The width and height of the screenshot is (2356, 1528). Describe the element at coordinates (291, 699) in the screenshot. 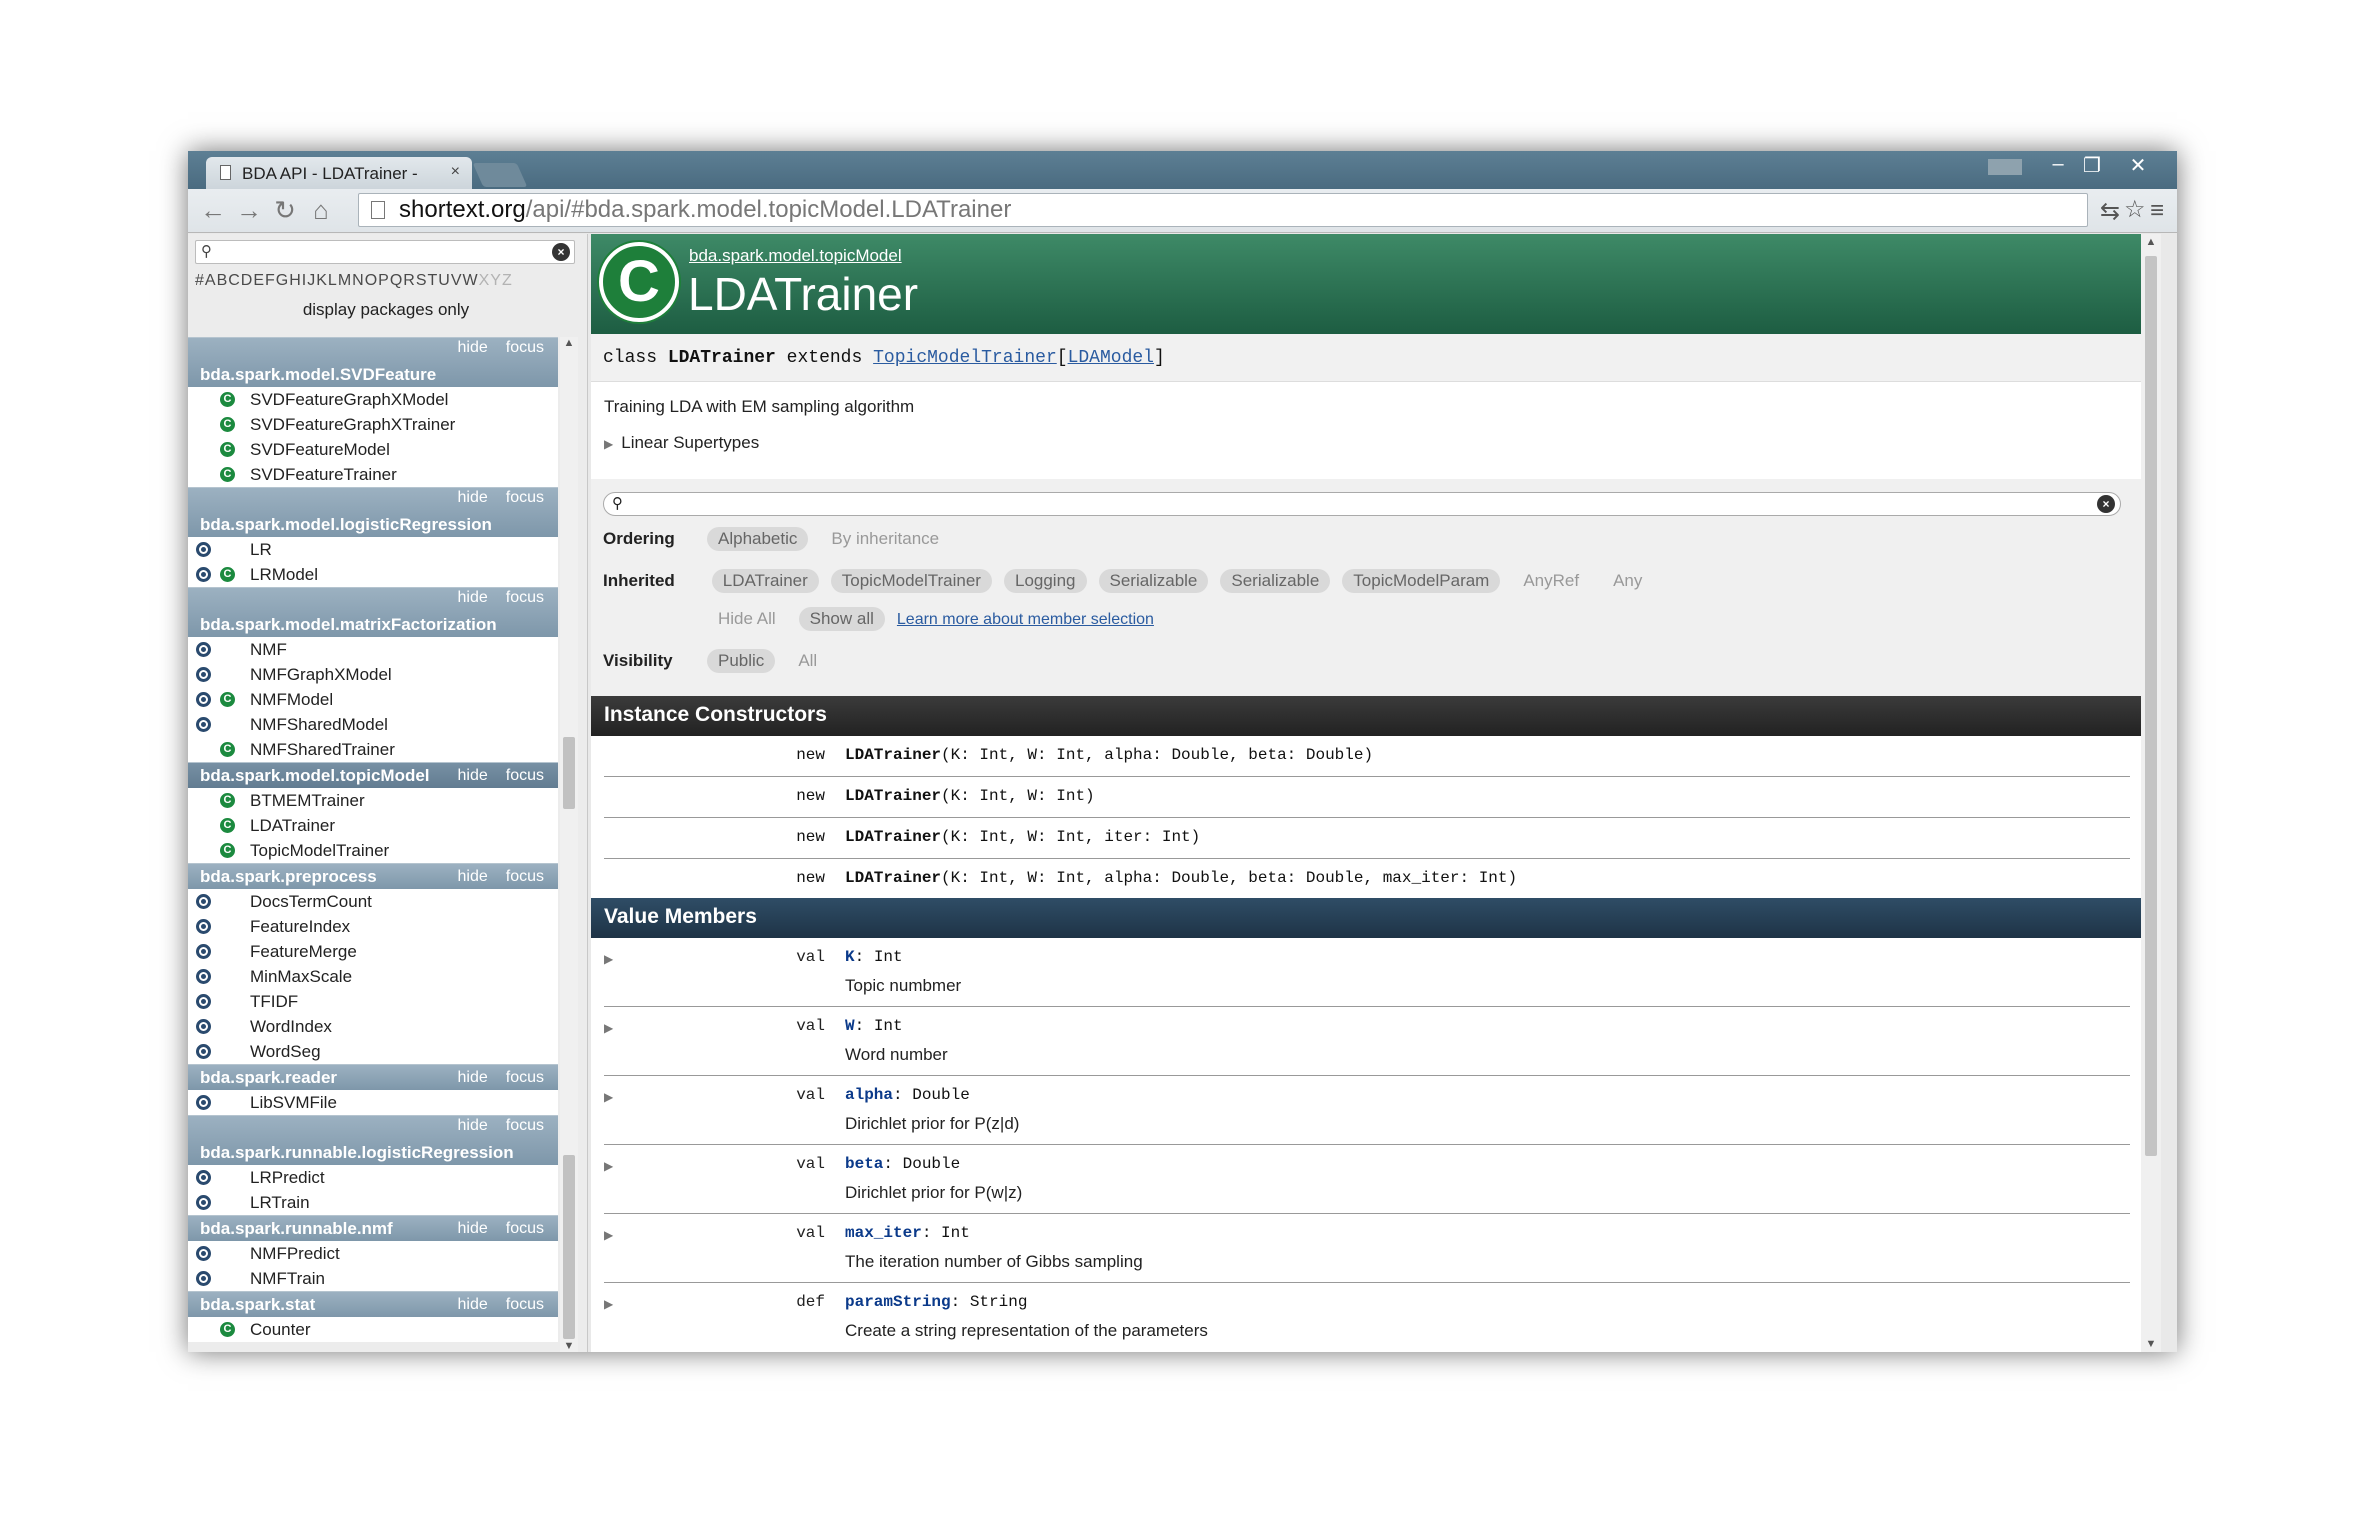

I see `list-item-label: NMFModel` at that location.